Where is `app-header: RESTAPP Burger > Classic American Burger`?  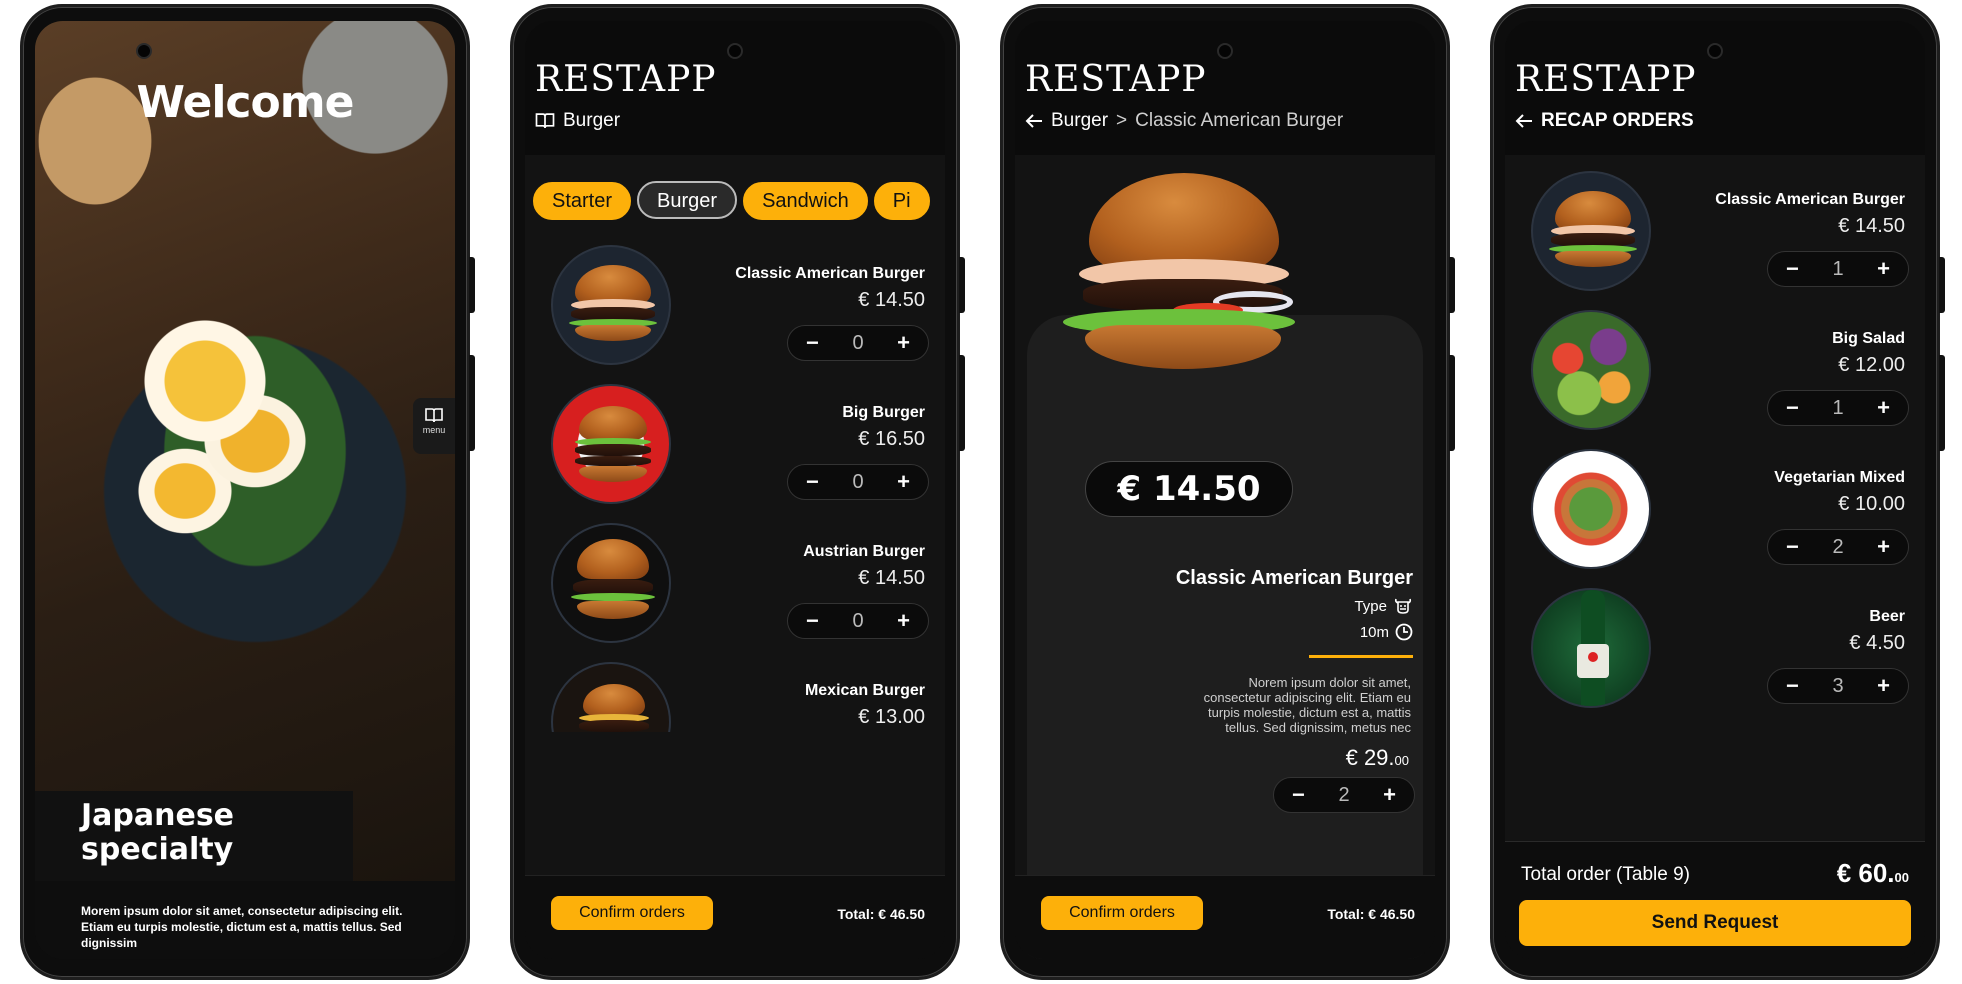 app-header: RESTAPP Burger > Classic American Burger is located at coordinates (1225, 88).